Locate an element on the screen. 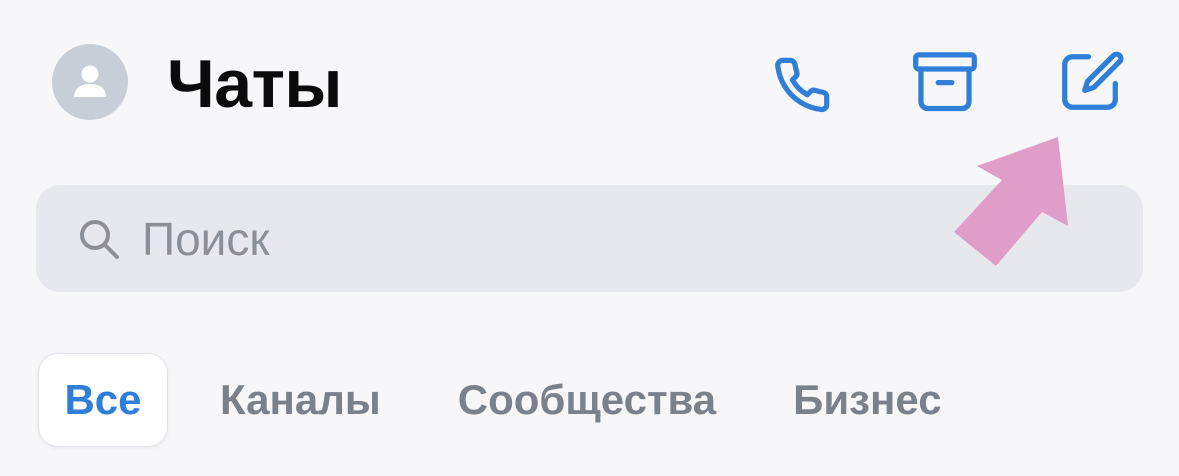 This screenshot has height=476, width=1179. avatar is located at coordinates (90, 82).